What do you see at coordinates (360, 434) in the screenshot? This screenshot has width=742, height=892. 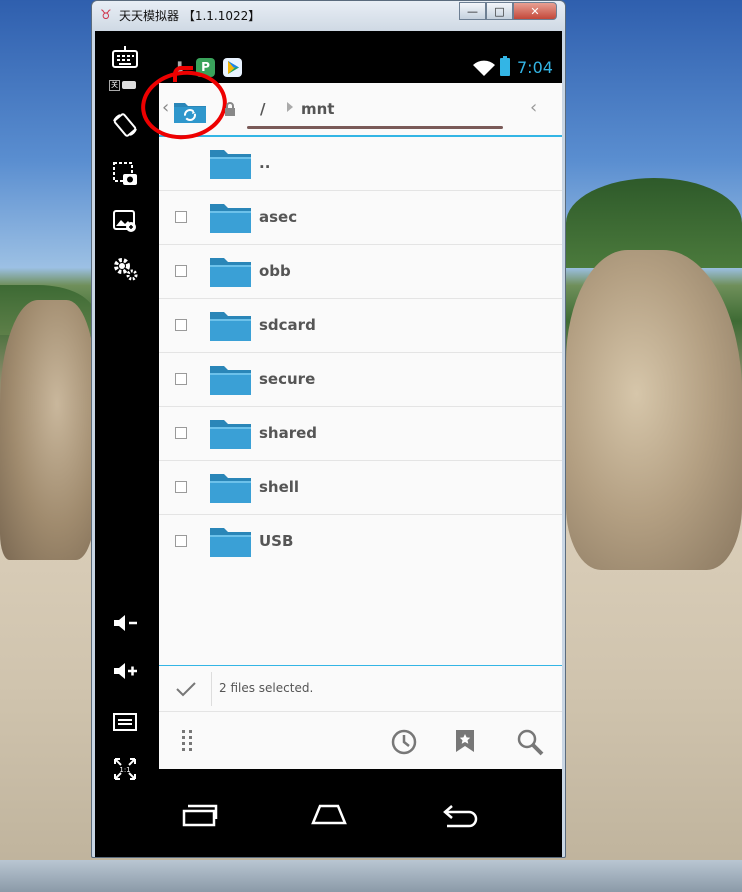 I see `list-item: shared` at bounding box center [360, 434].